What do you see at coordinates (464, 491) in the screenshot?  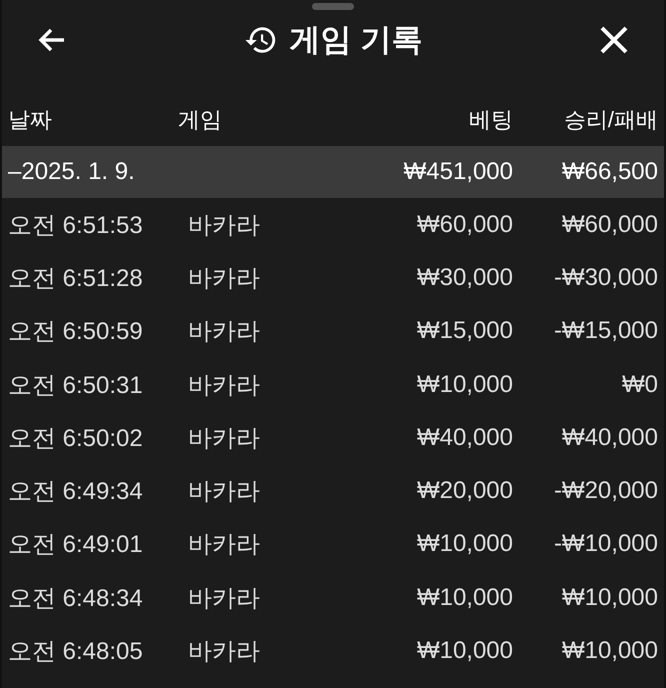 I see `bet-cell-text: ₩20,000` at bounding box center [464, 491].